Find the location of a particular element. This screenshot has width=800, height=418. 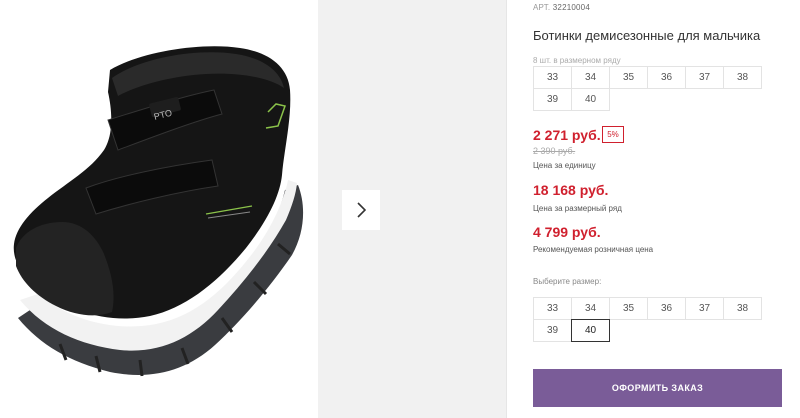

size-row-cell: 36 is located at coordinates (666, 77).